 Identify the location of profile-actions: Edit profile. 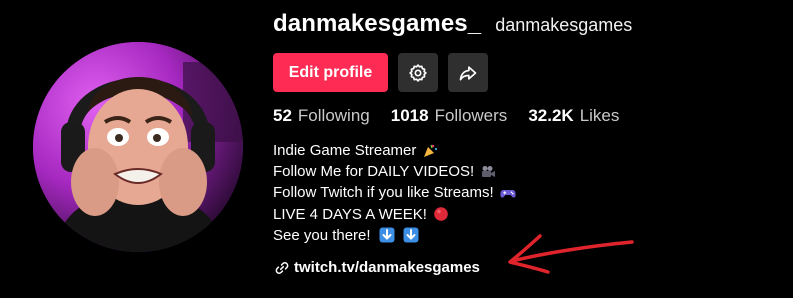
(380, 72).